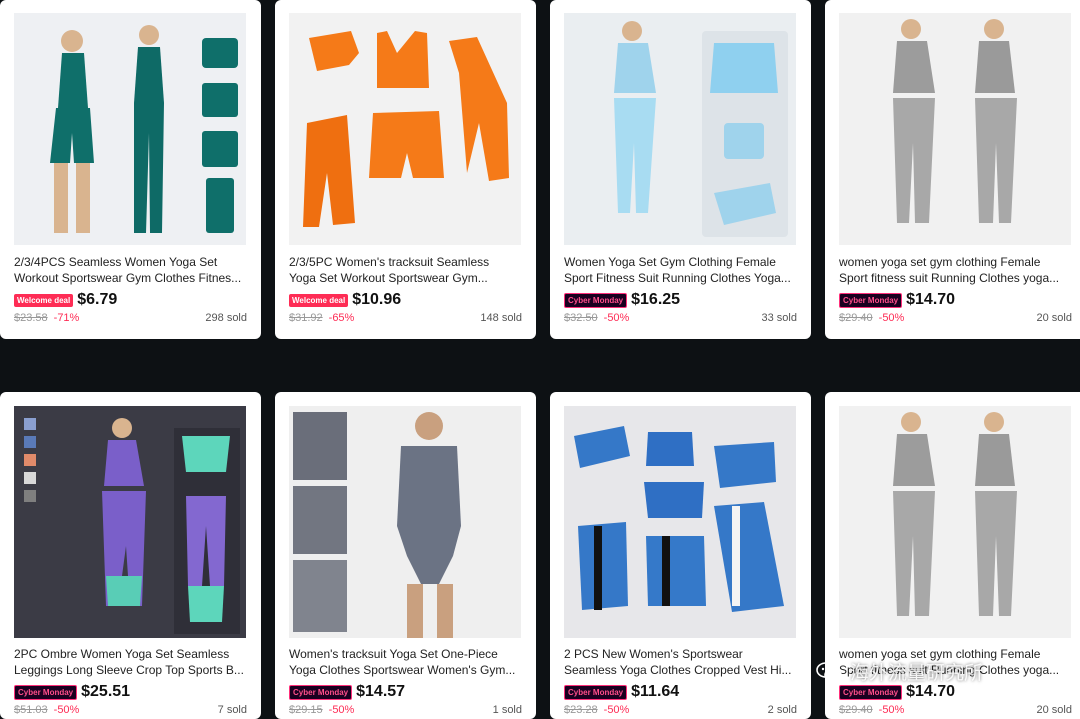 This screenshot has width=1080, height=719. What do you see at coordinates (66, 318) in the screenshot?
I see `discount-percent: -71%` at bounding box center [66, 318].